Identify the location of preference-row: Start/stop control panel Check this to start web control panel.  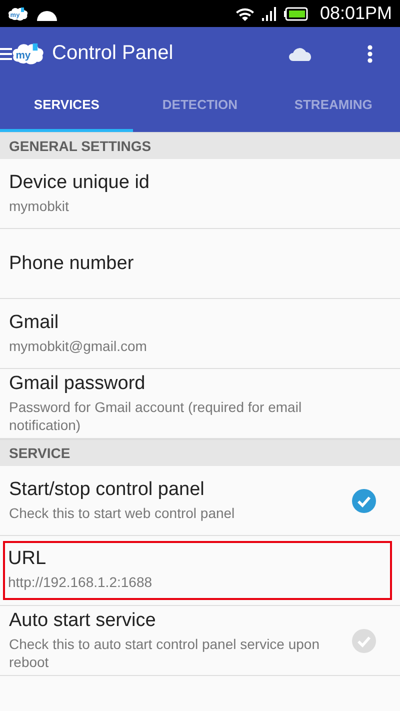
(200, 501).